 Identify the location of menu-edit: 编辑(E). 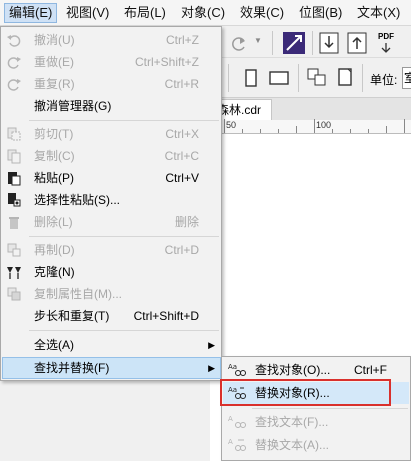
(31, 13).